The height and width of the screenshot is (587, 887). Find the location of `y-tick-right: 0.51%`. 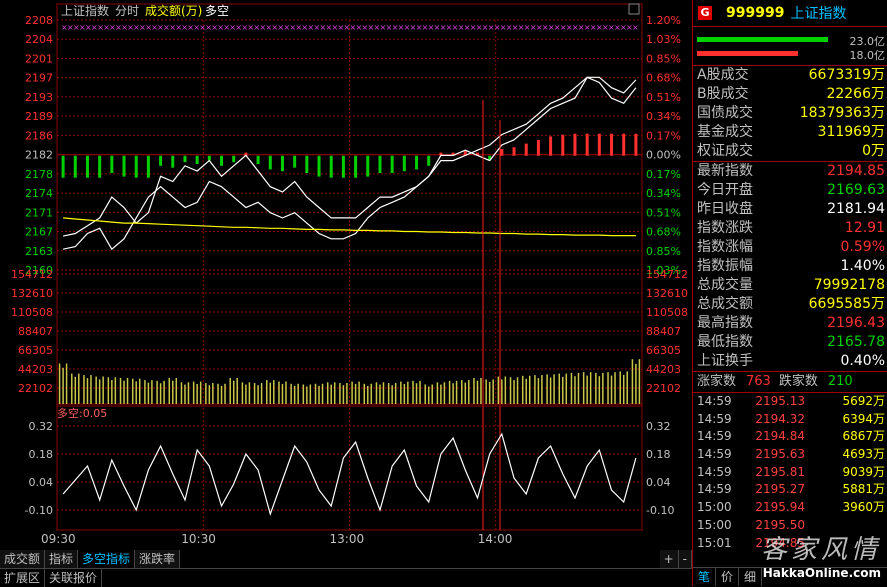

y-tick-right: 0.51% is located at coordinates (663, 97).